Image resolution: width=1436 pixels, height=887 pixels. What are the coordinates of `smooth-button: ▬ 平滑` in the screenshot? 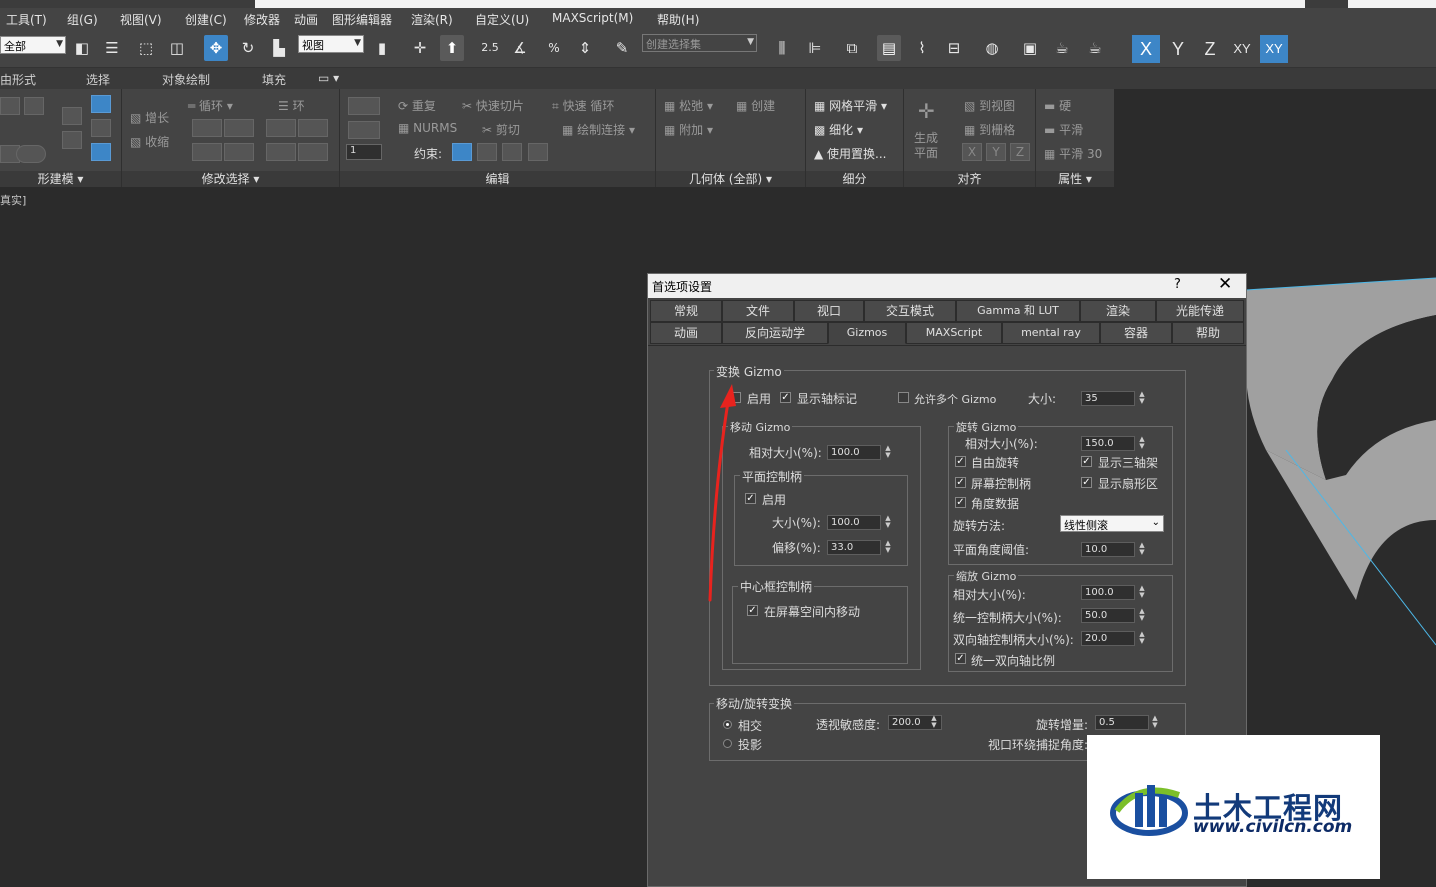 It's located at (1063, 129).